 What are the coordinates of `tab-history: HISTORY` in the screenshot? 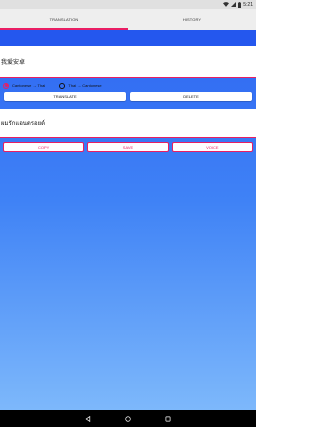 It's located at (192, 19).